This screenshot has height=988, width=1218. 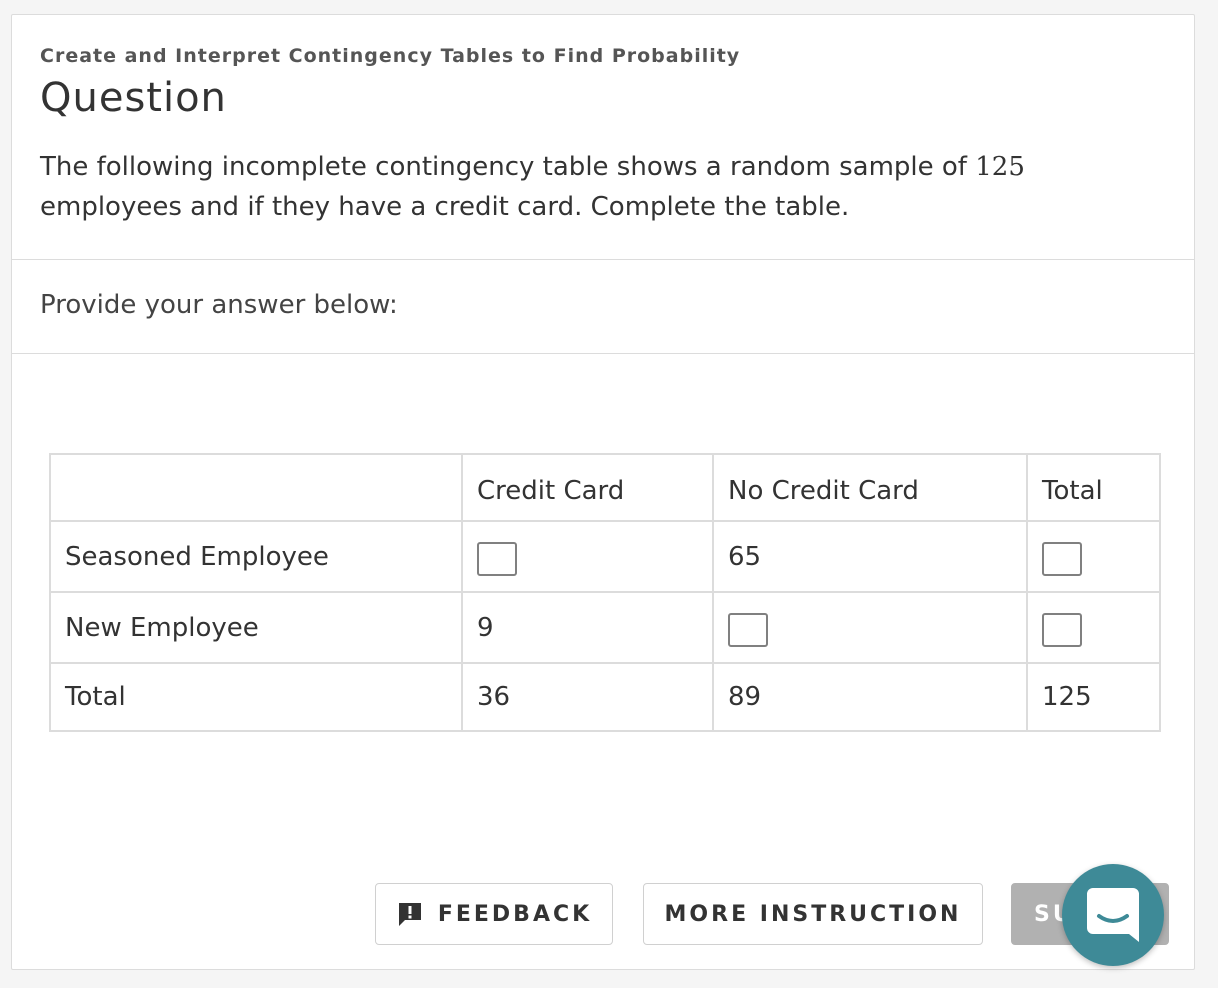 What do you see at coordinates (497, 558) in the screenshot?
I see `seasoned-credit-card-input` at bounding box center [497, 558].